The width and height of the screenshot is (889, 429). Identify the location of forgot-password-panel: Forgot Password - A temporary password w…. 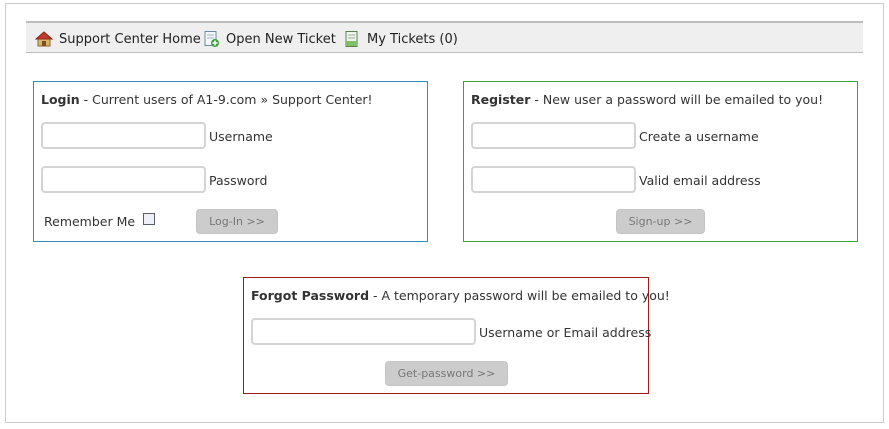
(456, 335).